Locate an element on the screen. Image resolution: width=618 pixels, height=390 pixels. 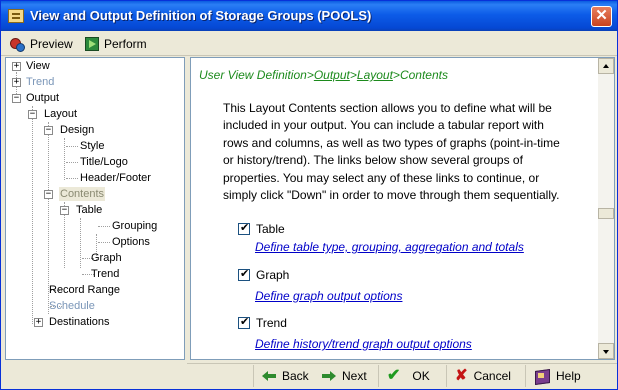
perform-button: Perform is located at coordinates (116, 43).